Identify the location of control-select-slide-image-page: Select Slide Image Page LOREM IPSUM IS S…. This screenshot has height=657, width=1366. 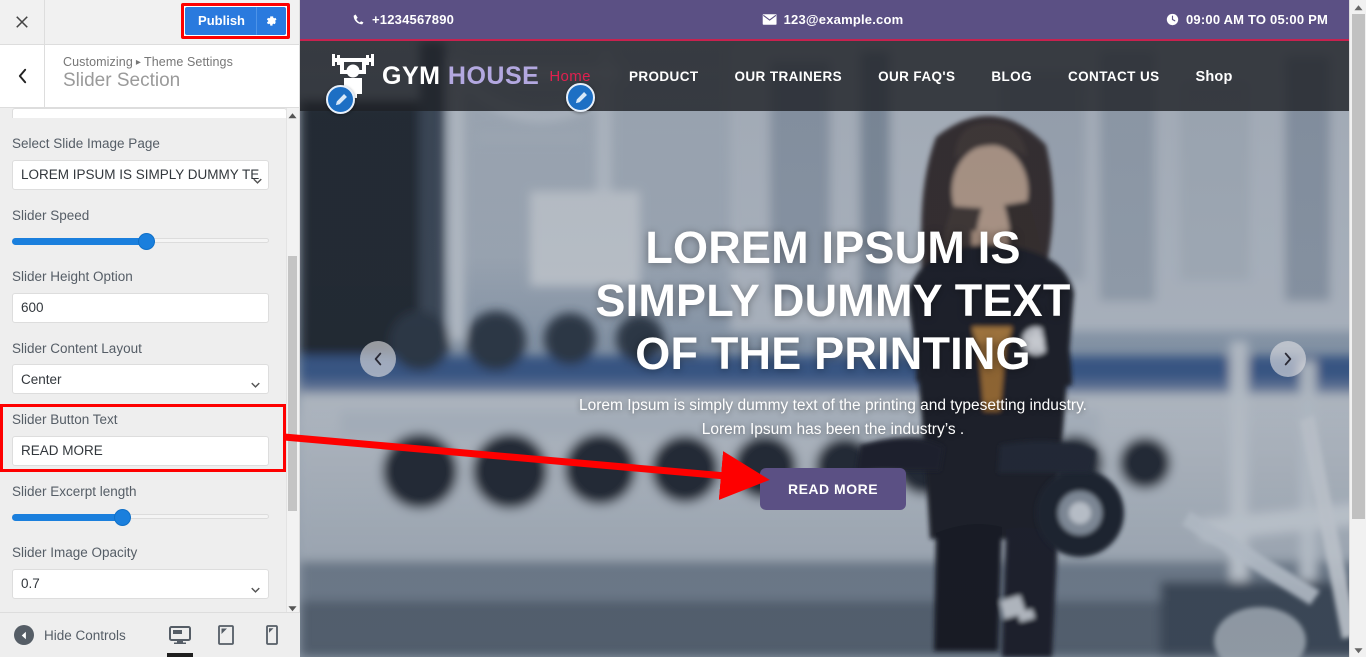
(149, 162).